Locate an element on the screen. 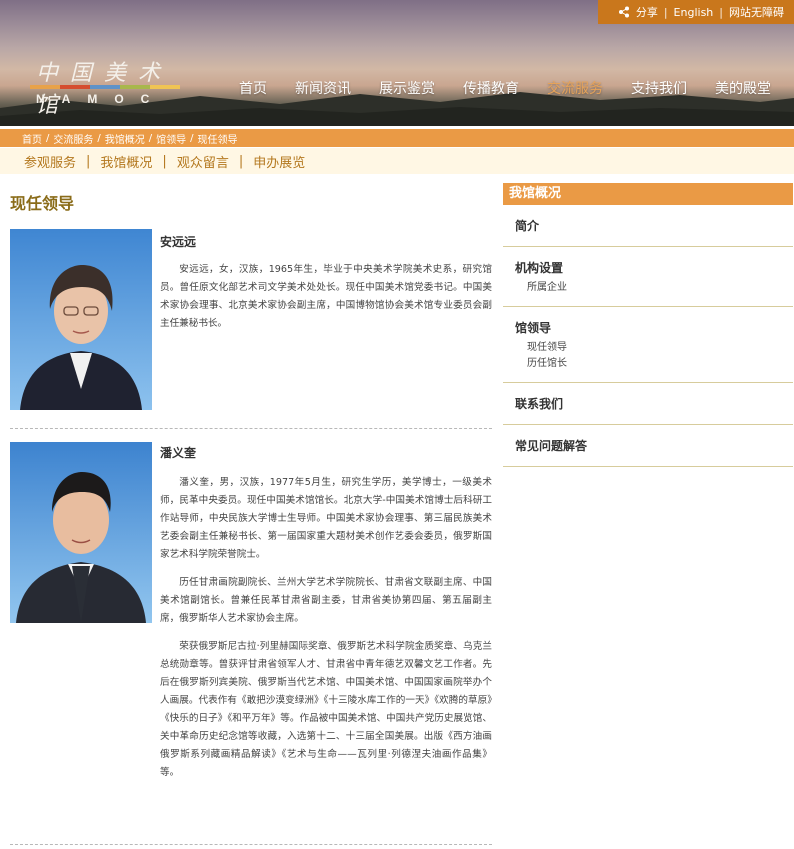 The height and width of the screenshot is (849, 794). breadcrumb: 首页 / 交流服务 / 我馆概况 / 馆领导 / 现任领导 is located at coordinates (397, 138).